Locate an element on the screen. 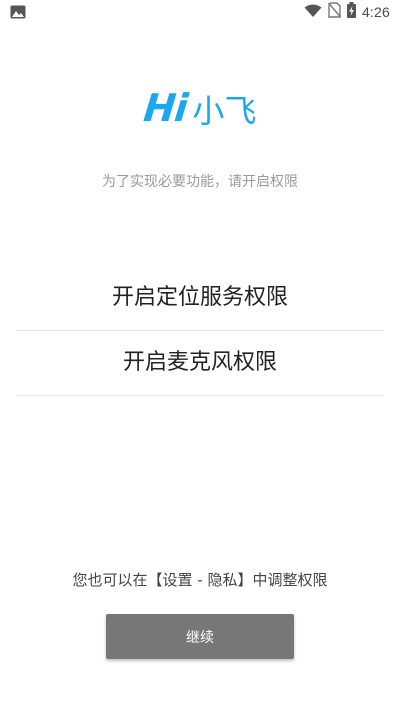  logo-name: 小飞 is located at coordinates (224, 111).